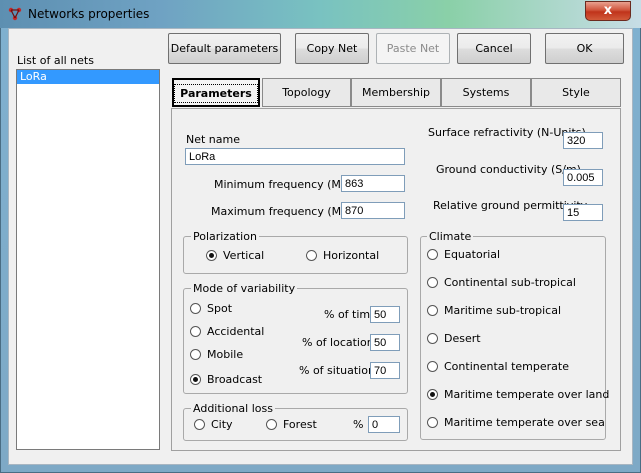 The width and height of the screenshot is (641, 473). Describe the element at coordinates (89, 14) in the screenshot. I see `window-title: Networks properties` at that location.